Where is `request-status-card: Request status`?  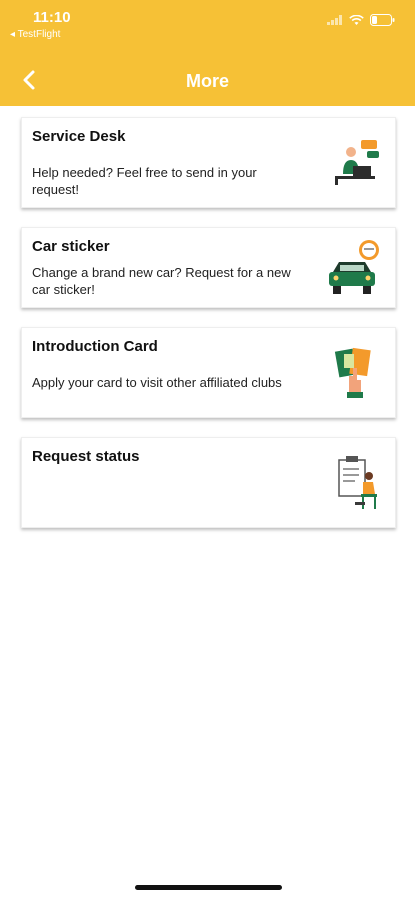
request-status-card: Request status is located at coordinates (208, 482).